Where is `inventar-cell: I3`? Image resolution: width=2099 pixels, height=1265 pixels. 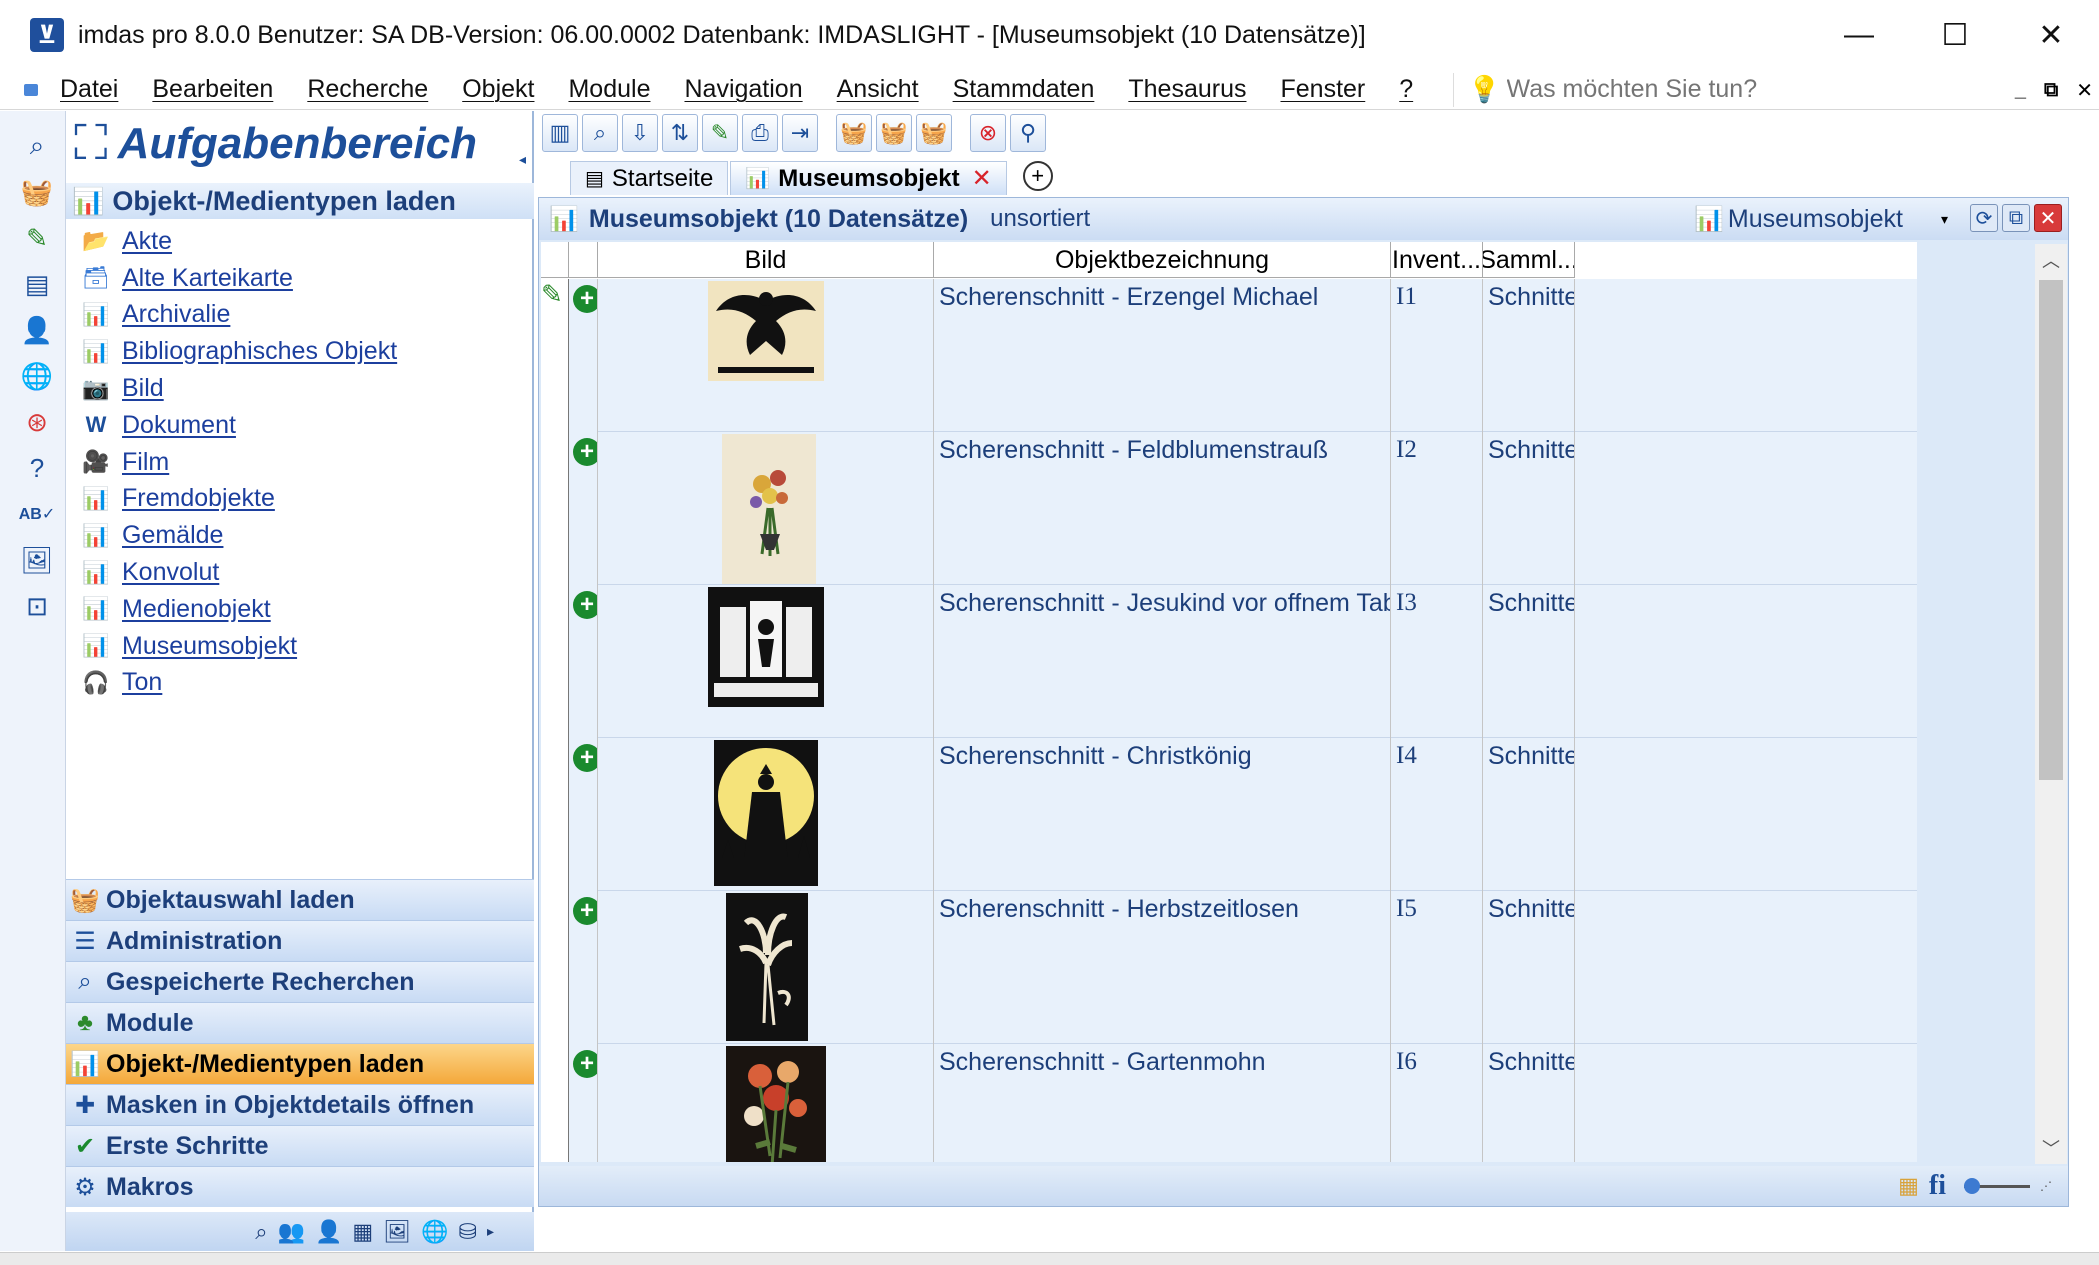
inventar-cell: I3 is located at coordinates (1437, 661).